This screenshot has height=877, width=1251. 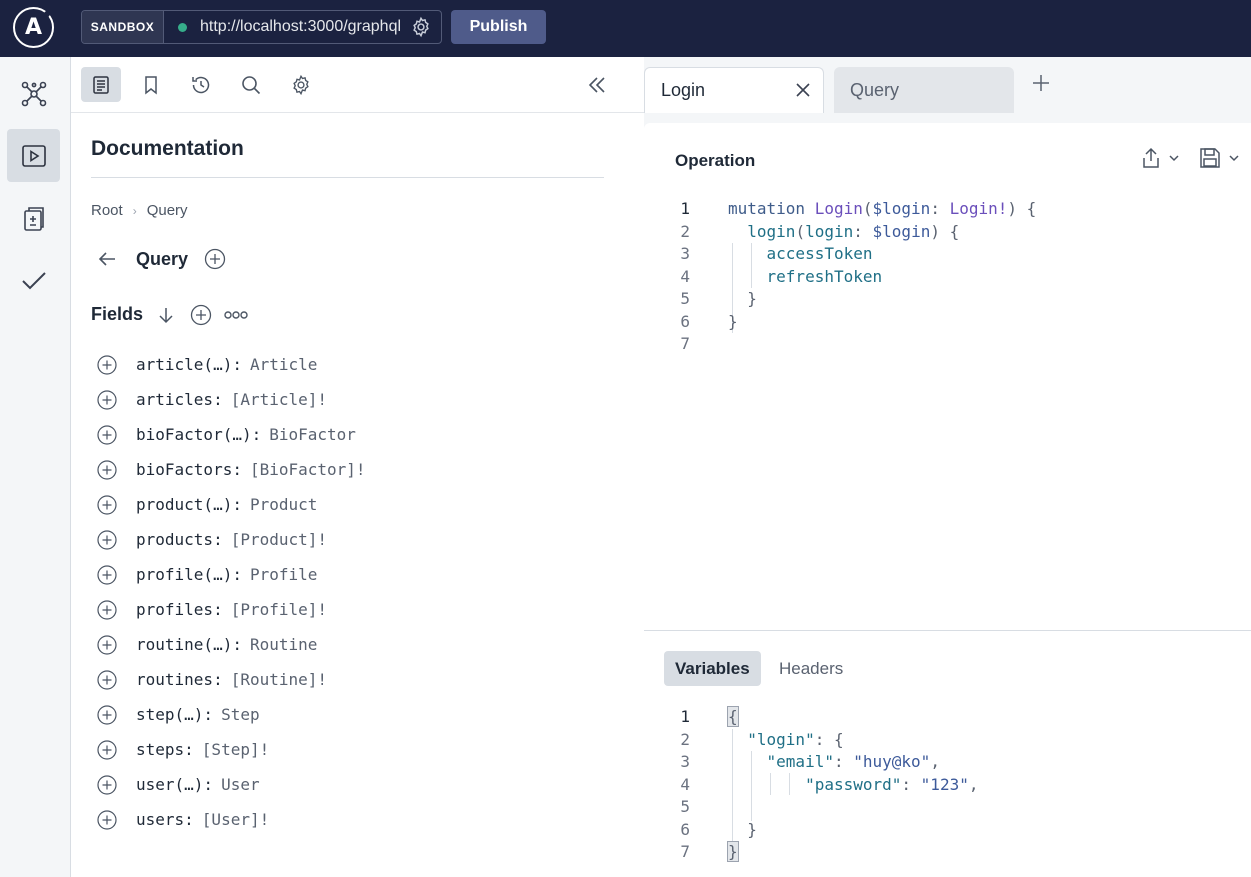 What do you see at coordinates (421, 27) in the screenshot?
I see `connection-settings-gear-icon` at bounding box center [421, 27].